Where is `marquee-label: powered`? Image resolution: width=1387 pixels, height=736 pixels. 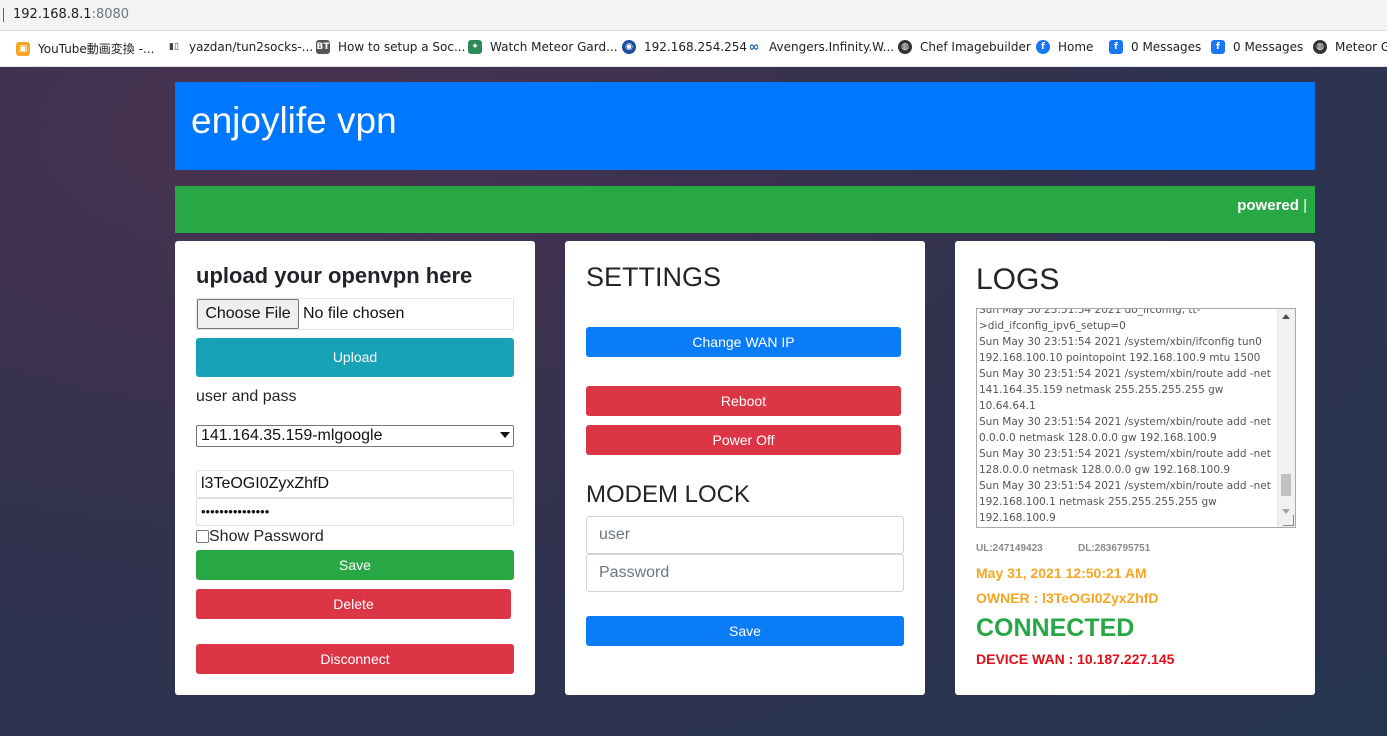 marquee-label: powered is located at coordinates (1268, 205).